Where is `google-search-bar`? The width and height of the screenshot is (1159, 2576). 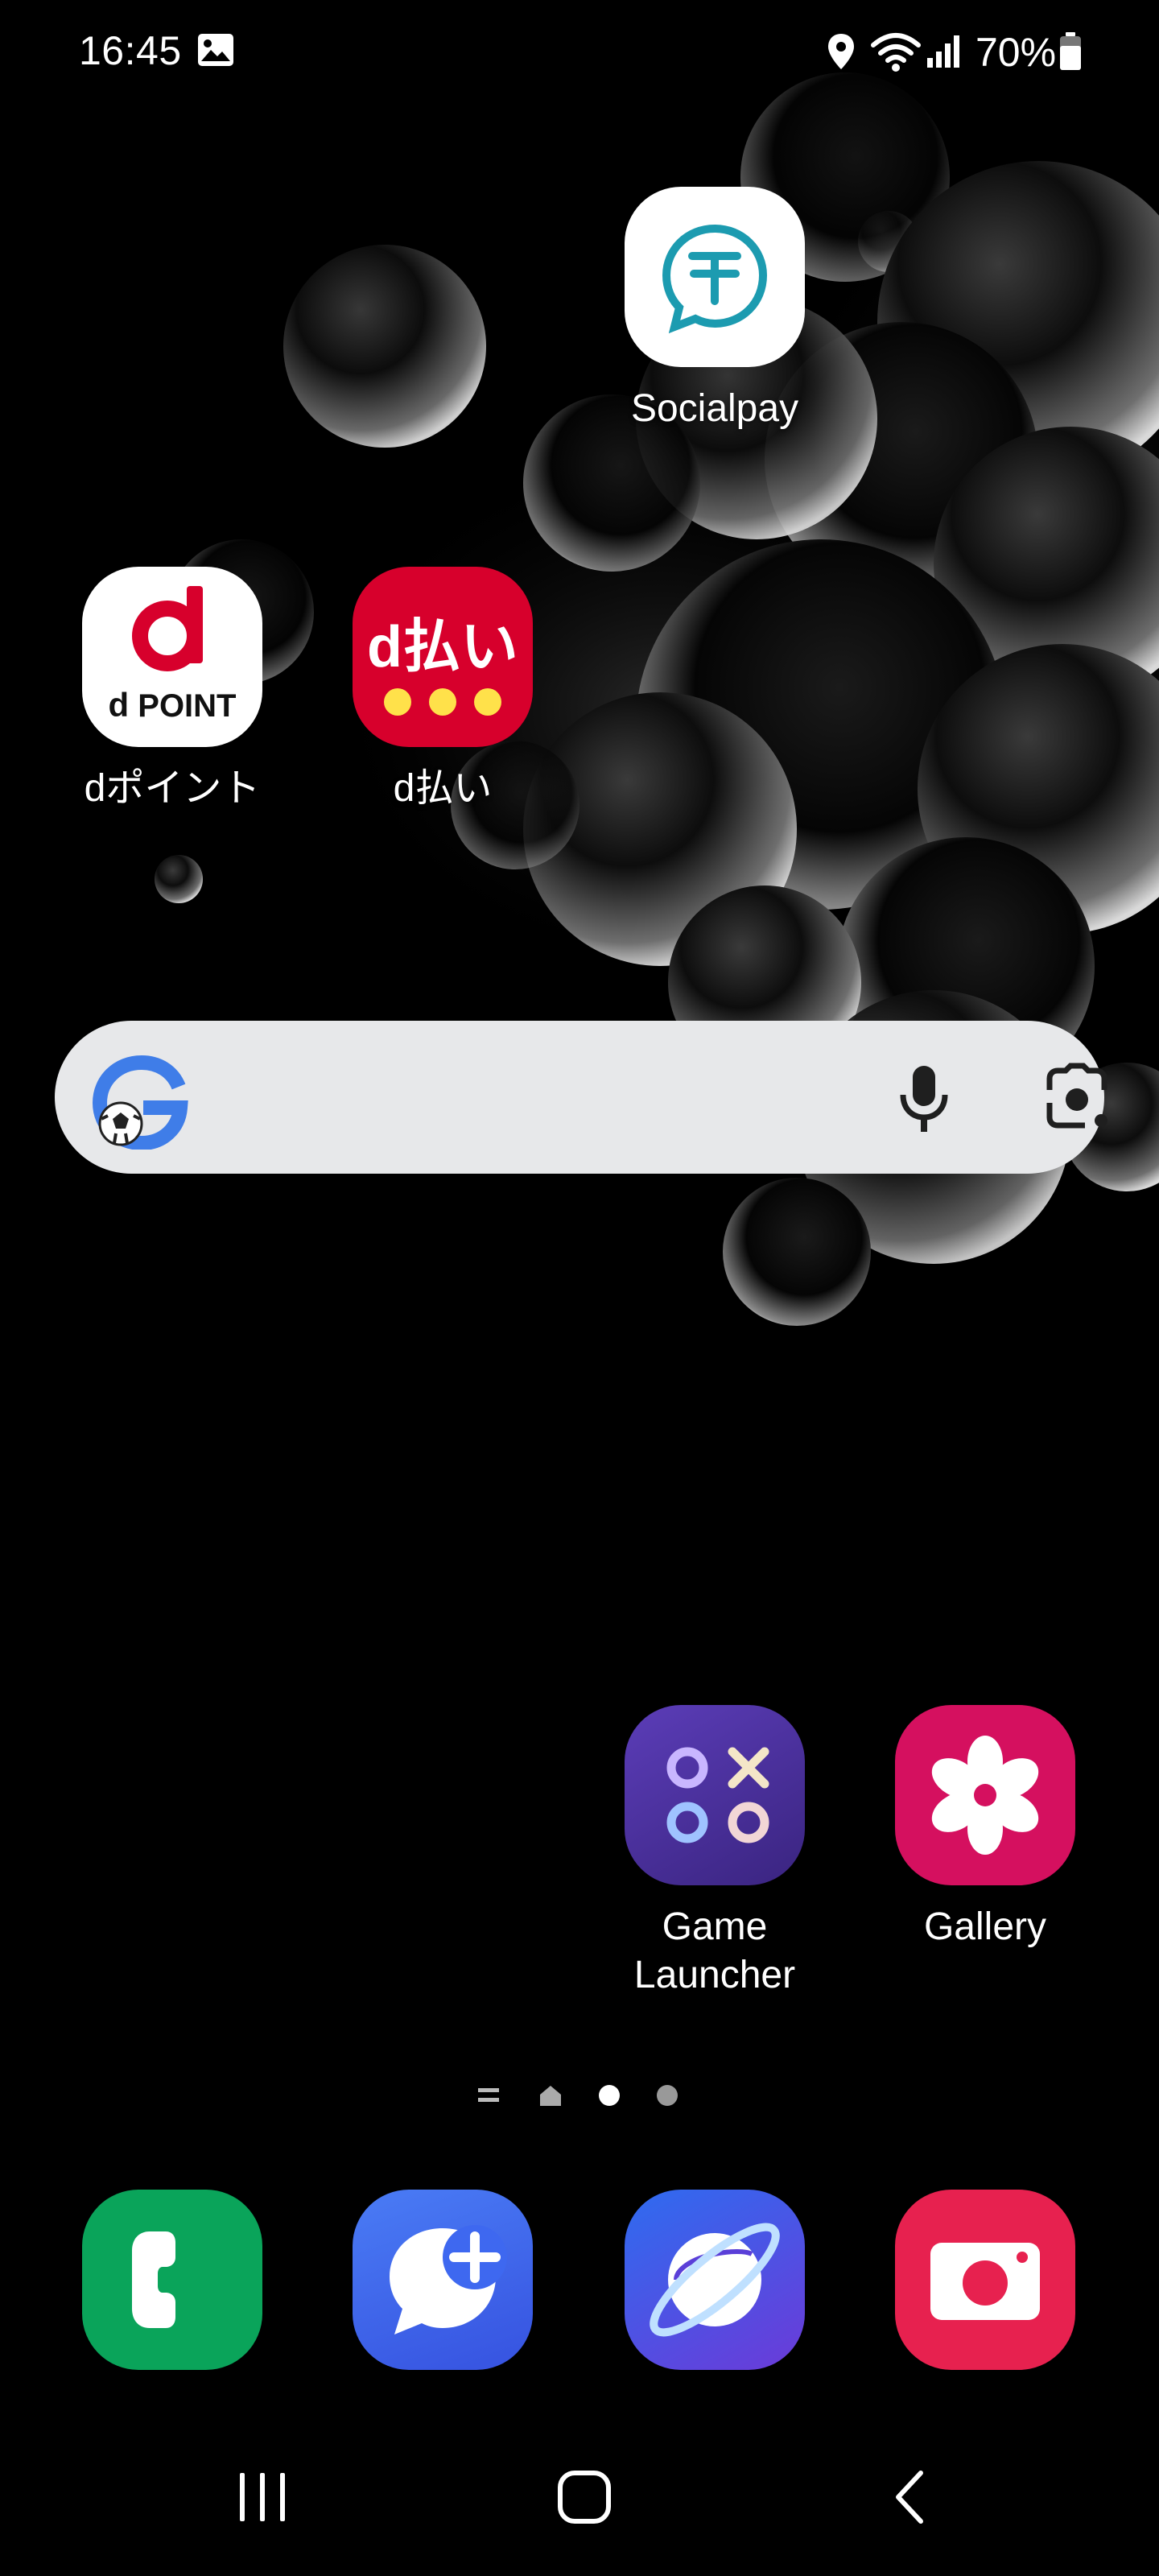
google-search-bar is located at coordinates (581, 1097).